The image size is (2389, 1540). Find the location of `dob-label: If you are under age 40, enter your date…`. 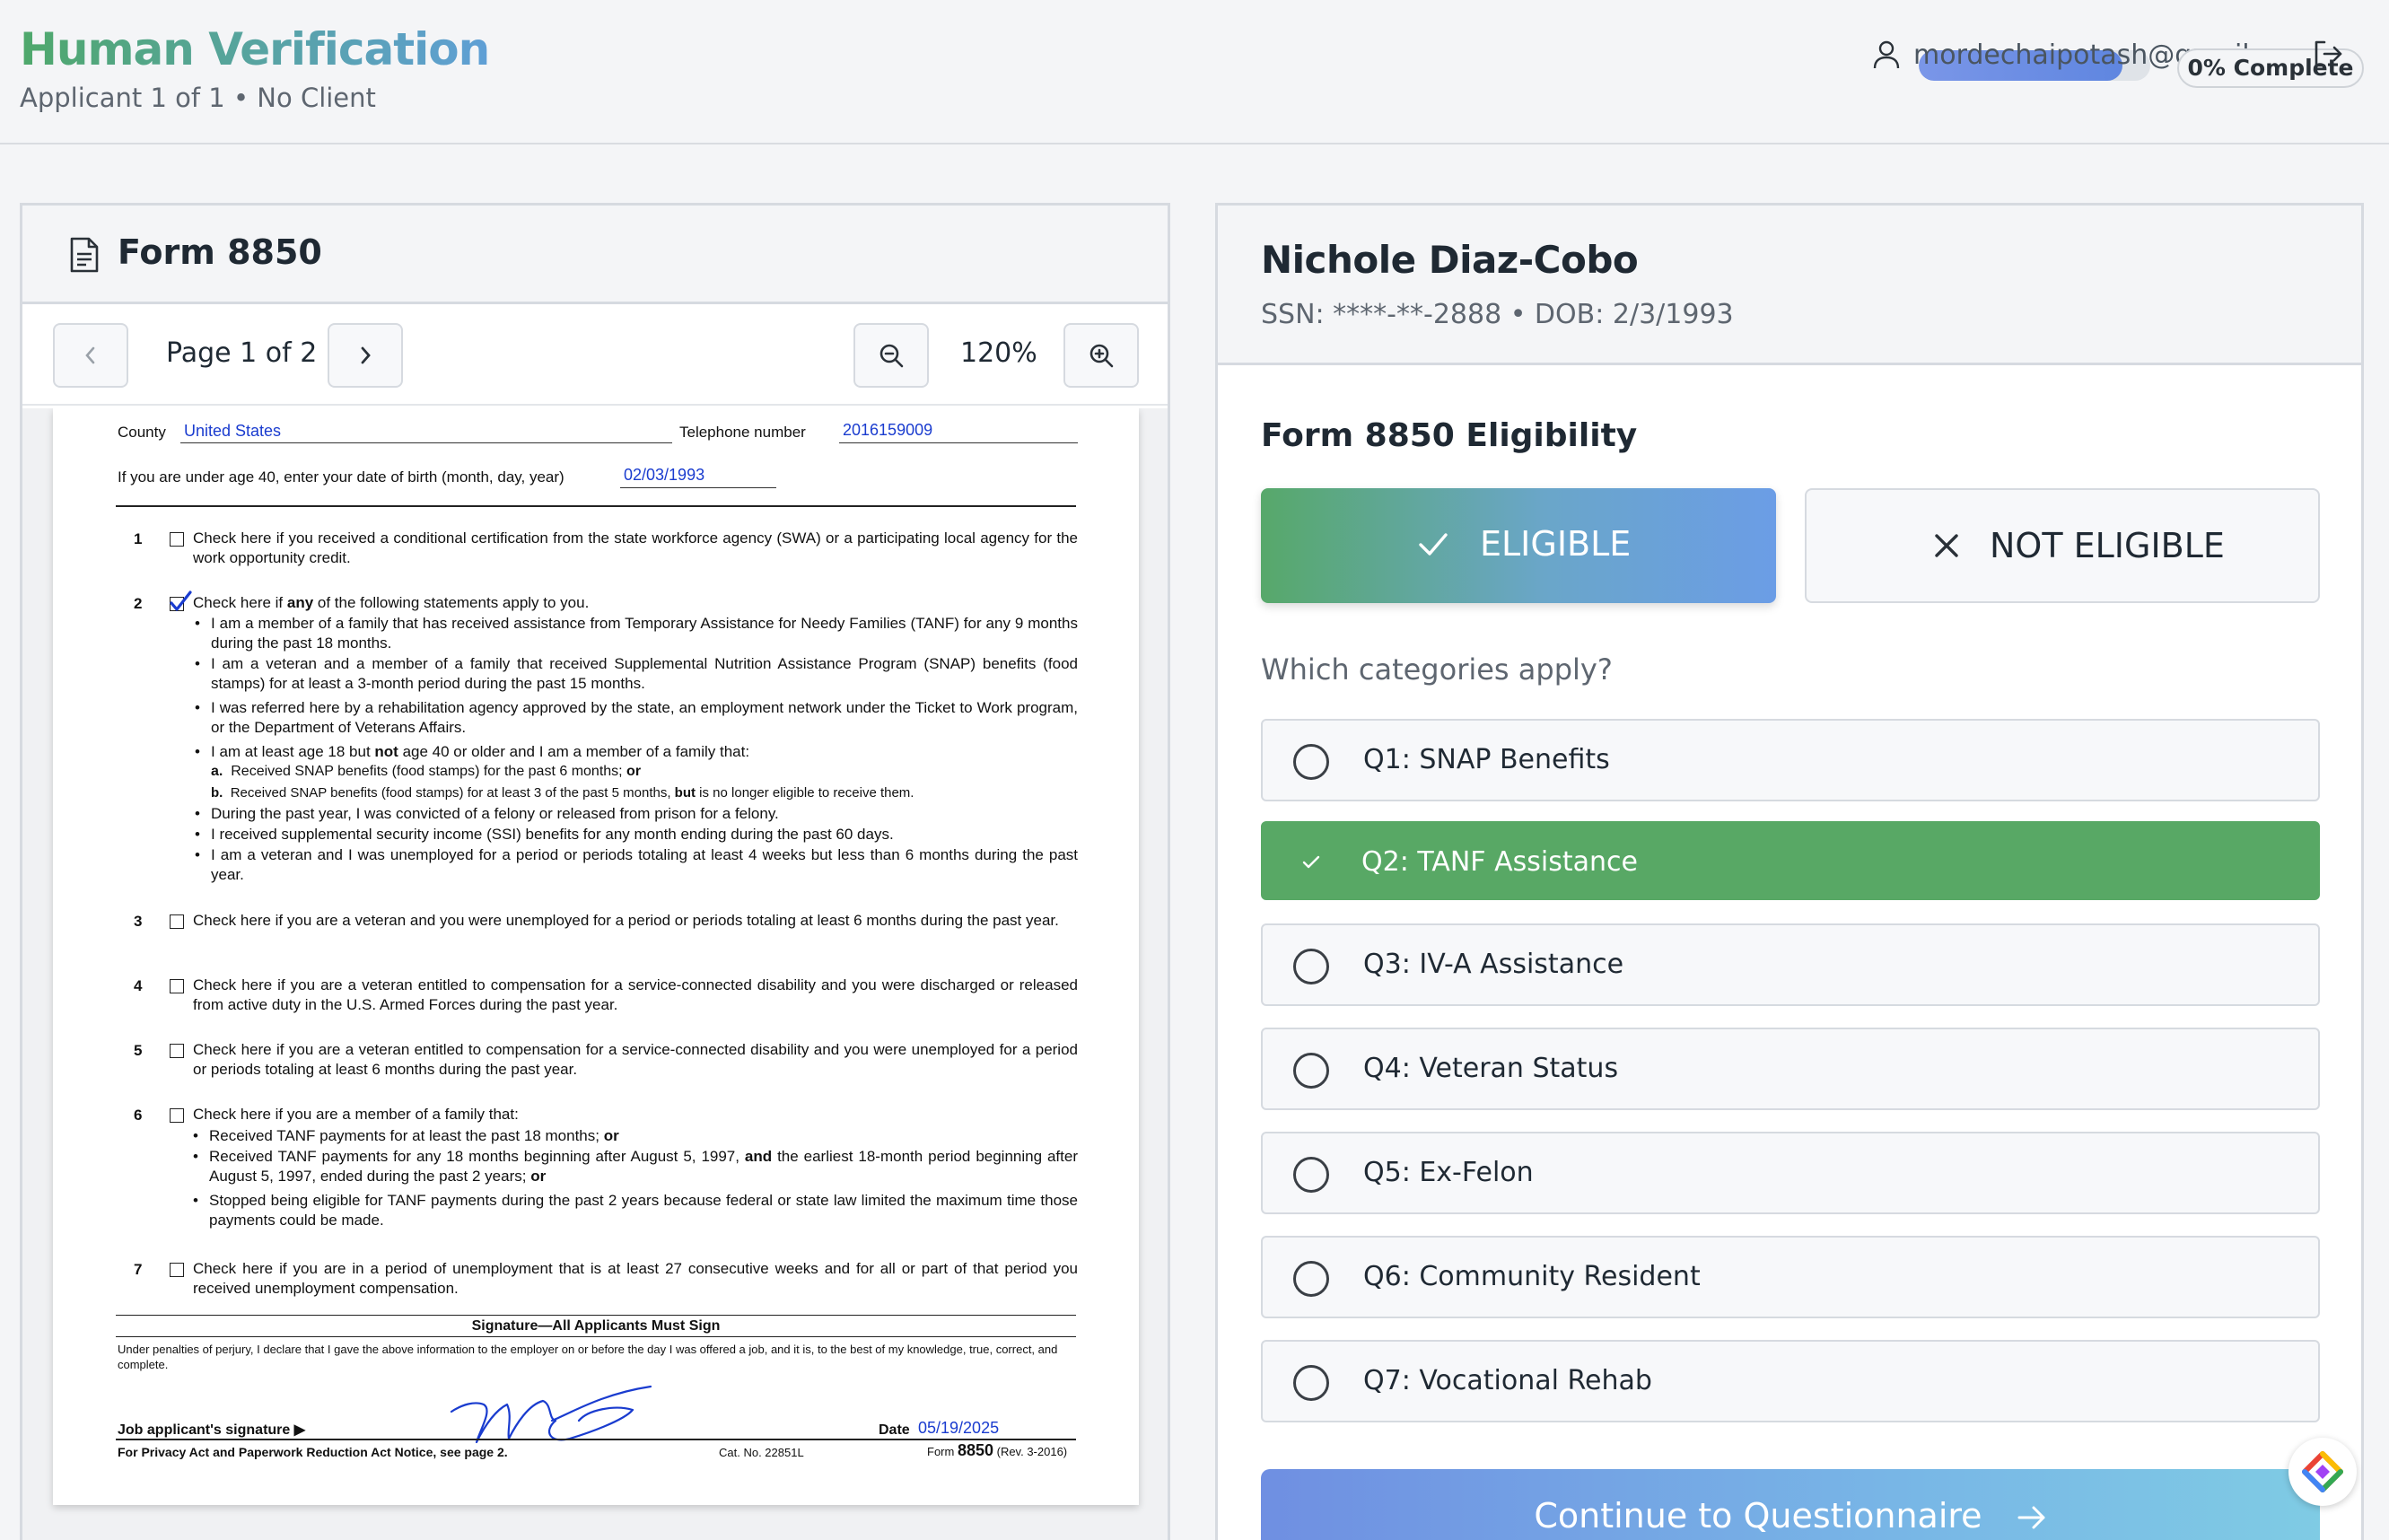

dob-label: If you are under age 40, enter your date… is located at coordinates (341, 477).